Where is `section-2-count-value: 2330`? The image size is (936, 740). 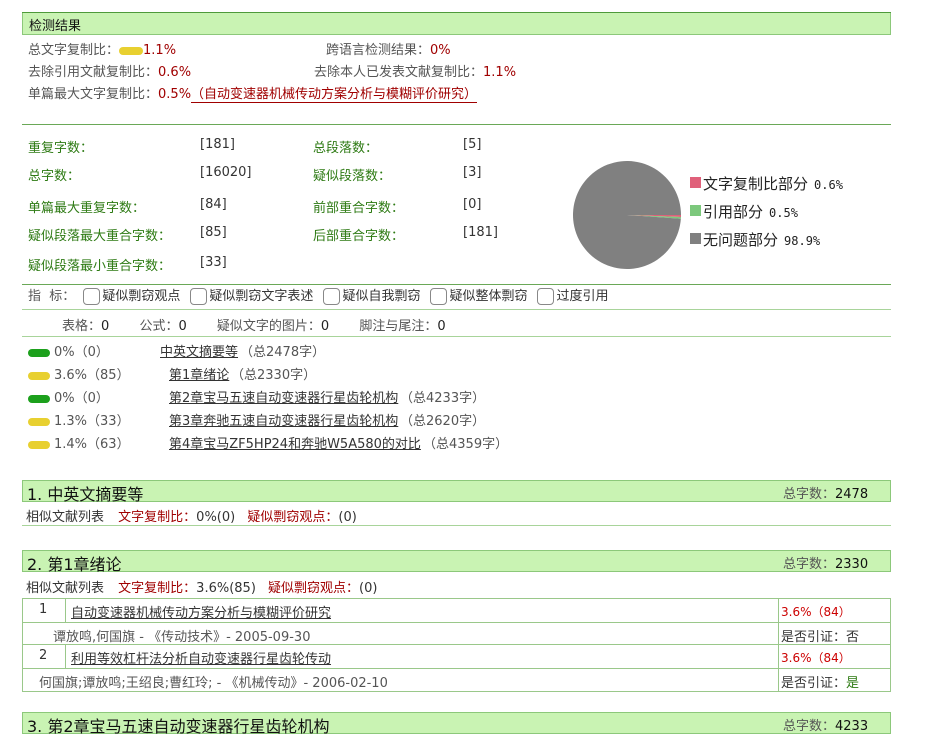 section-2-count-value: 2330 is located at coordinates (852, 564).